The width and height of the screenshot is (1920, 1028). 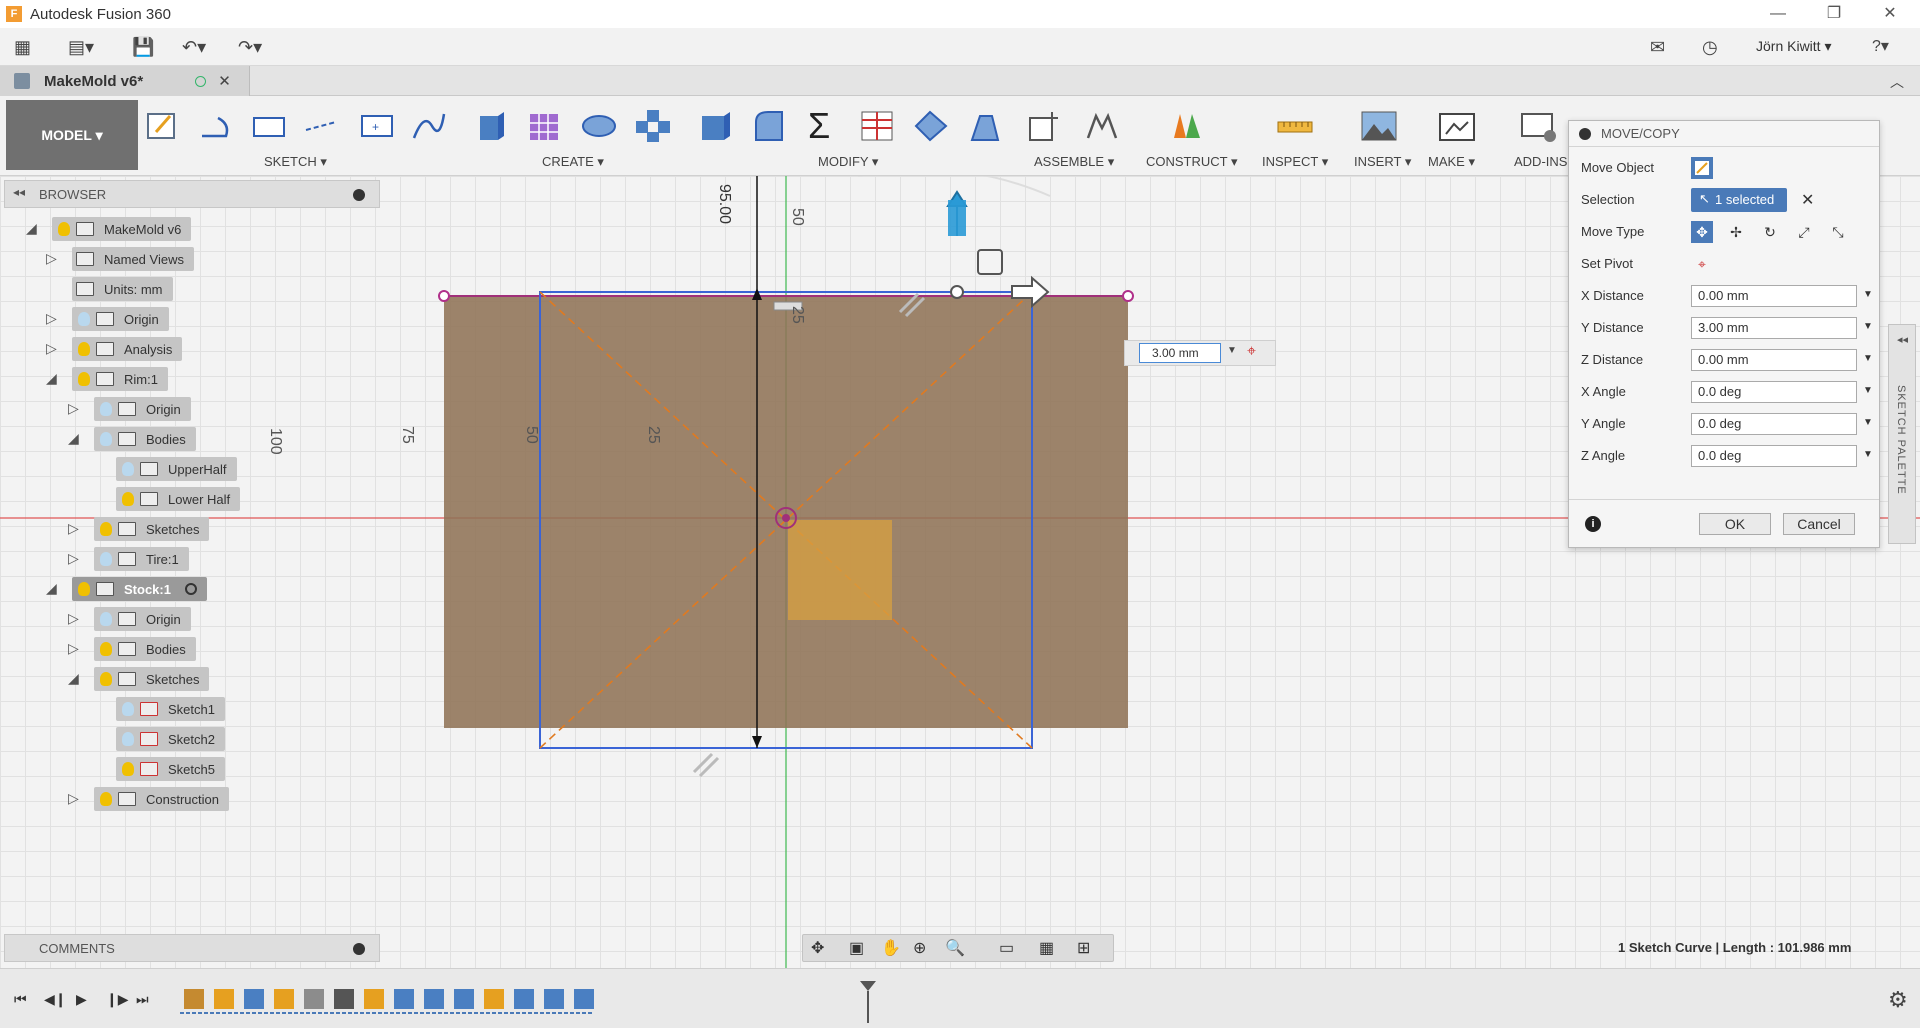 What do you see at coordinates (985, 126) in the screenshot?
I see `scale-icon` at bounding box center [985, 126].